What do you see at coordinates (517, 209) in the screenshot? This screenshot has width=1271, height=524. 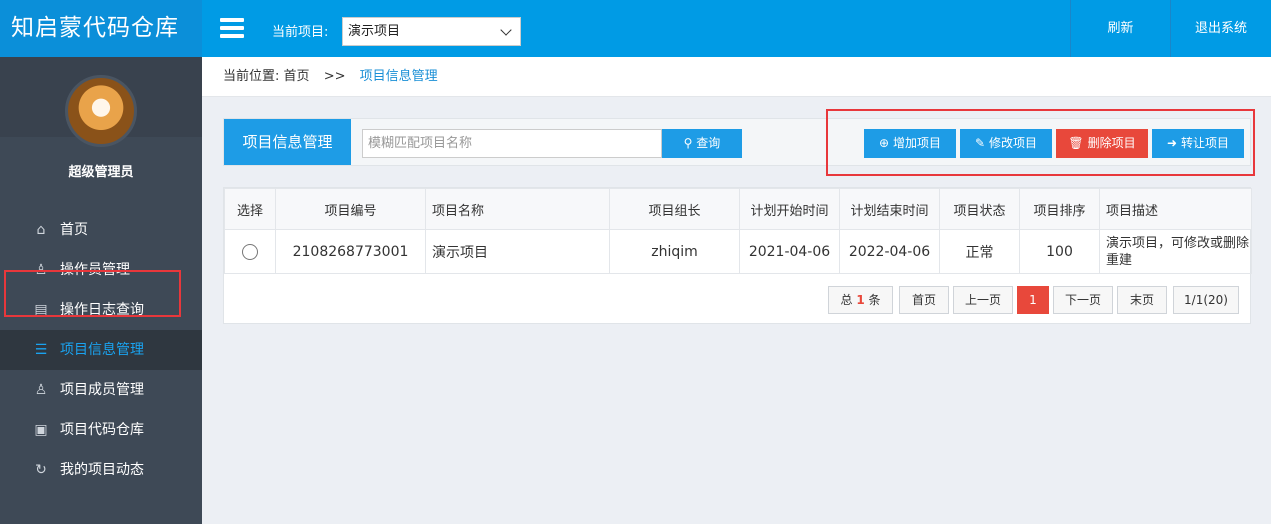 I see `column-header: 项目名称` at bounding box center [517, 209].